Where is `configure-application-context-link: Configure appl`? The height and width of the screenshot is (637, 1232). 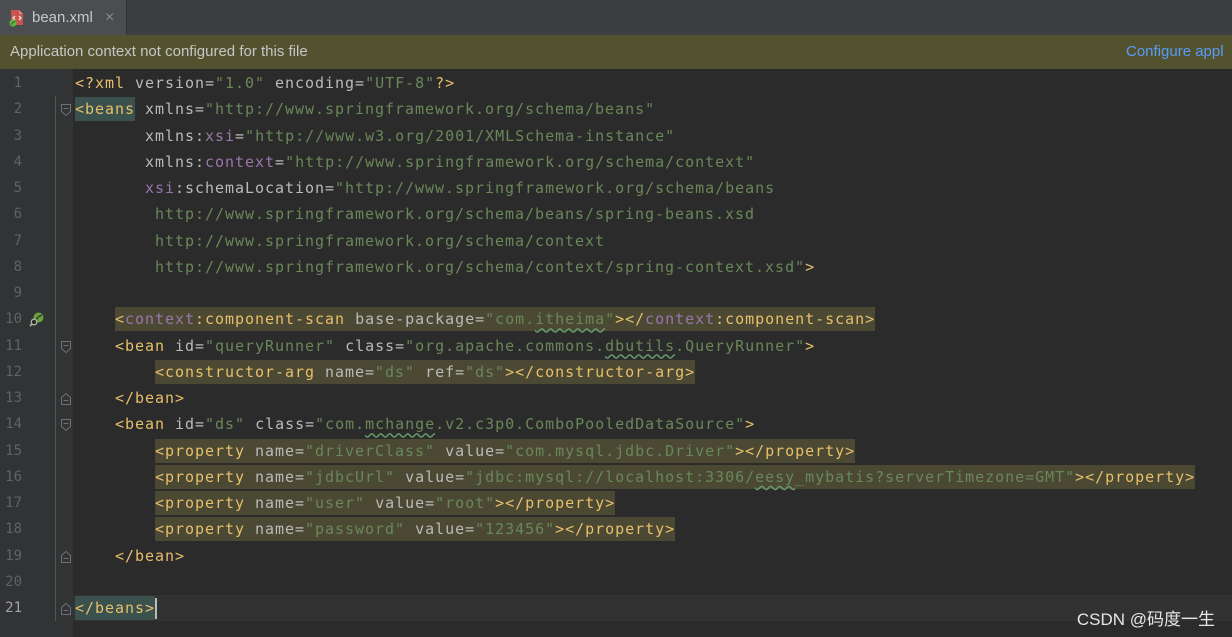 configure-application-context-link: Configure appl is located at coordinates (1179, 52).